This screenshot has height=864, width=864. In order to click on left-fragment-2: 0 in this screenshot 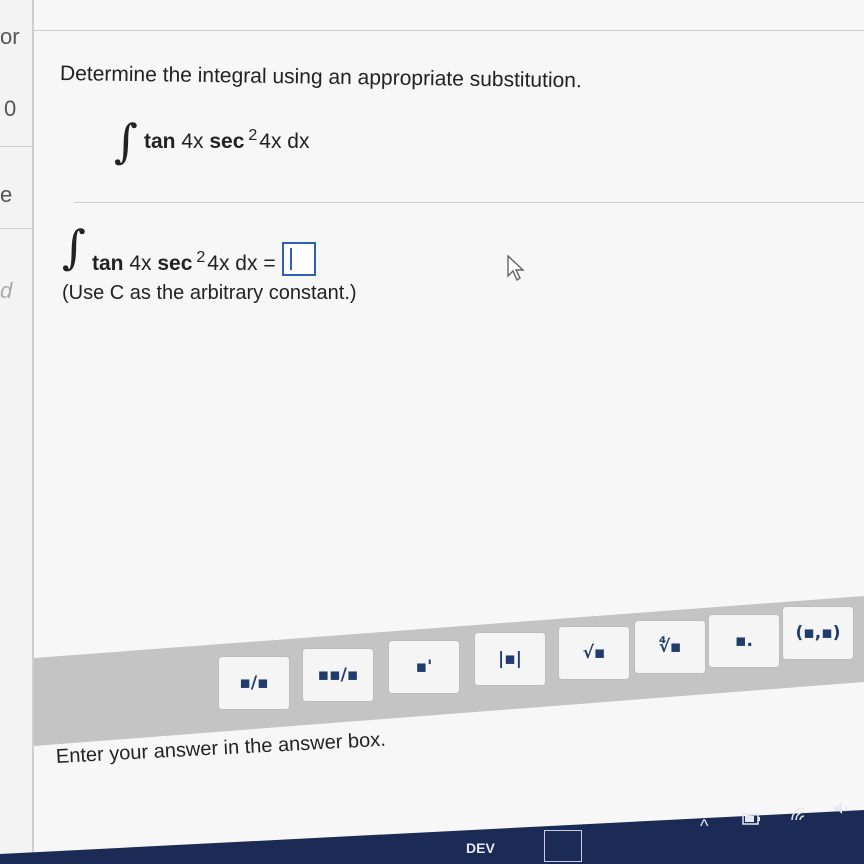, I will do `click(10, 108)`.